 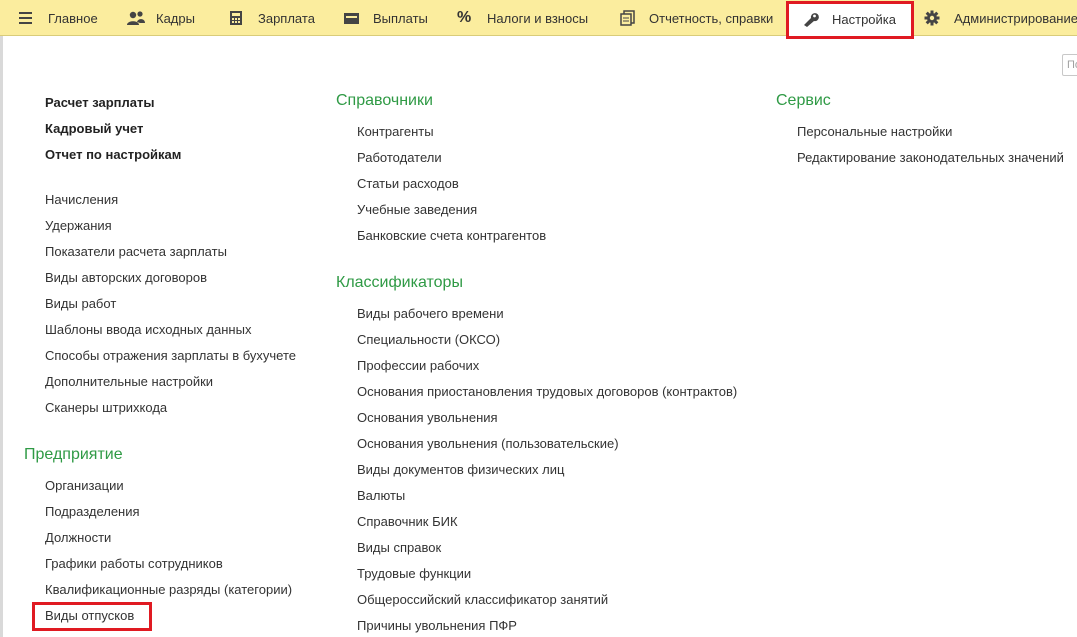 I want to click on left-frame-border, so click(x=1, y=336).